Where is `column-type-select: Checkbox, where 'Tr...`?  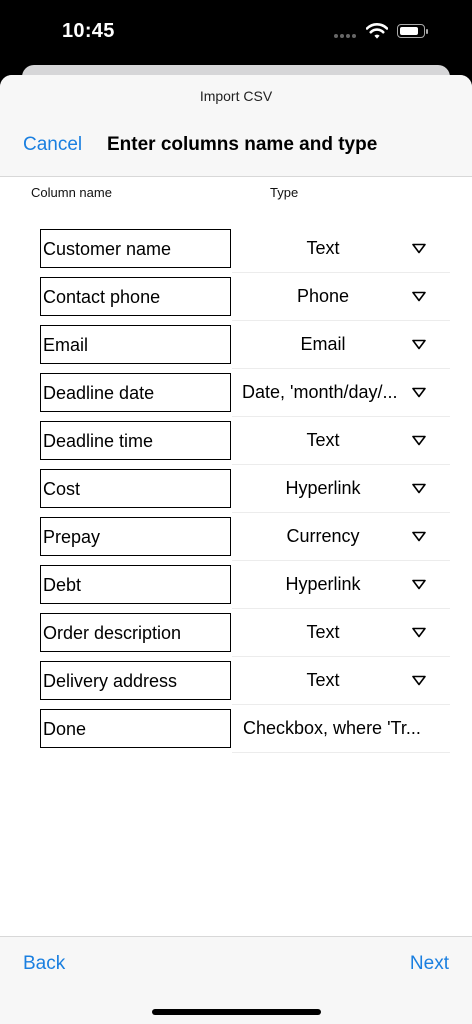
column-type-select: Checkbox, where 'Tr... is located at coordinates (343, 728).